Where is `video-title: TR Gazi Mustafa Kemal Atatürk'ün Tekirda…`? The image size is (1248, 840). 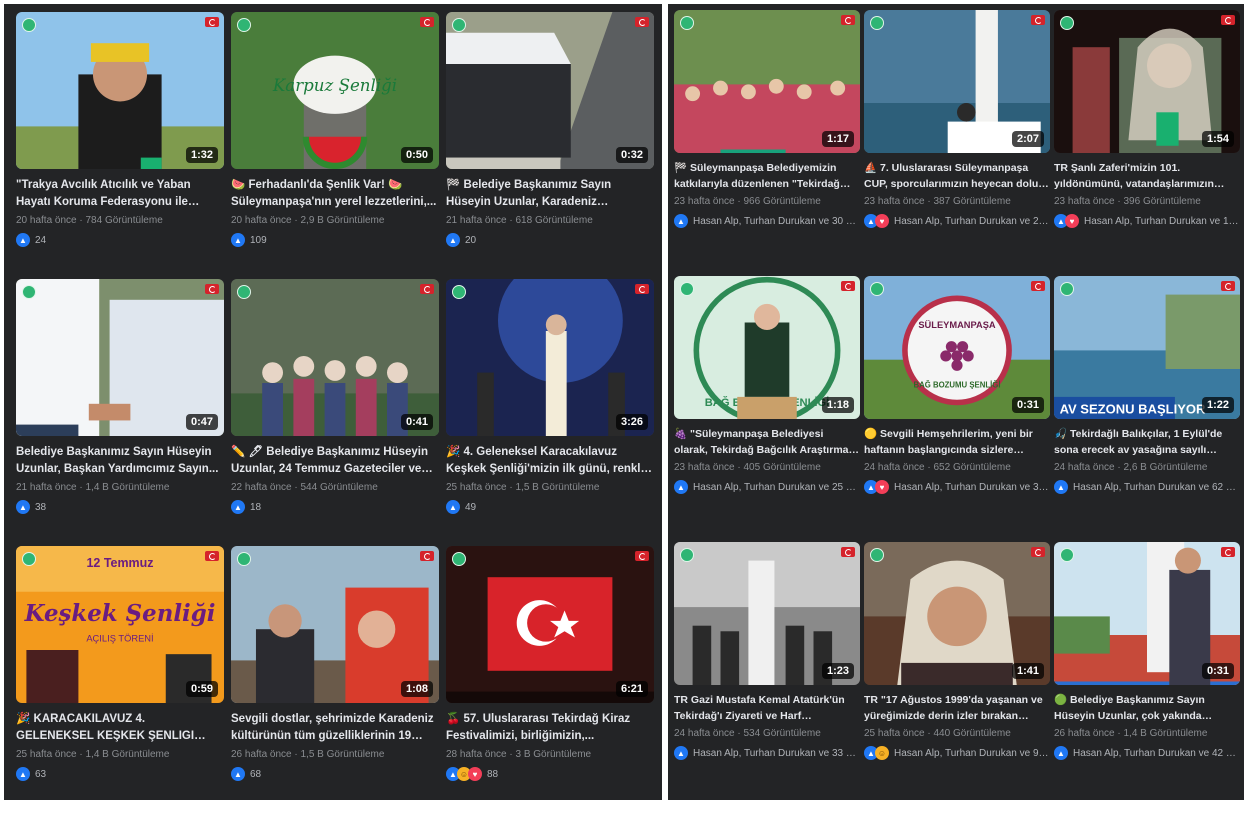 video-title: TR Gazi Mustafa Kemal Atatürk'ün Tekirda… is located at coordinates (767, 708).